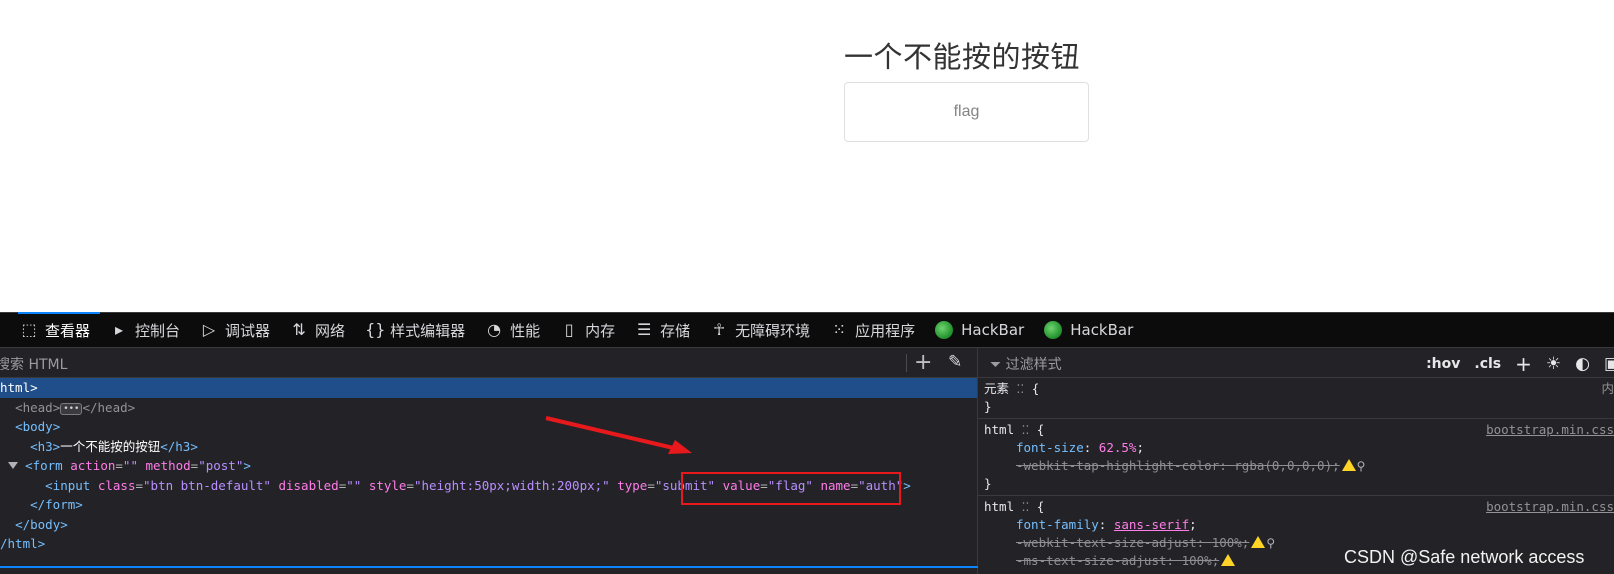 The height and width of the screenshot is (574, 1614). What do you see at coordinates (944, 330) in the screenshot?
I see `hackbar-icon` at bounding box center [944, 330].